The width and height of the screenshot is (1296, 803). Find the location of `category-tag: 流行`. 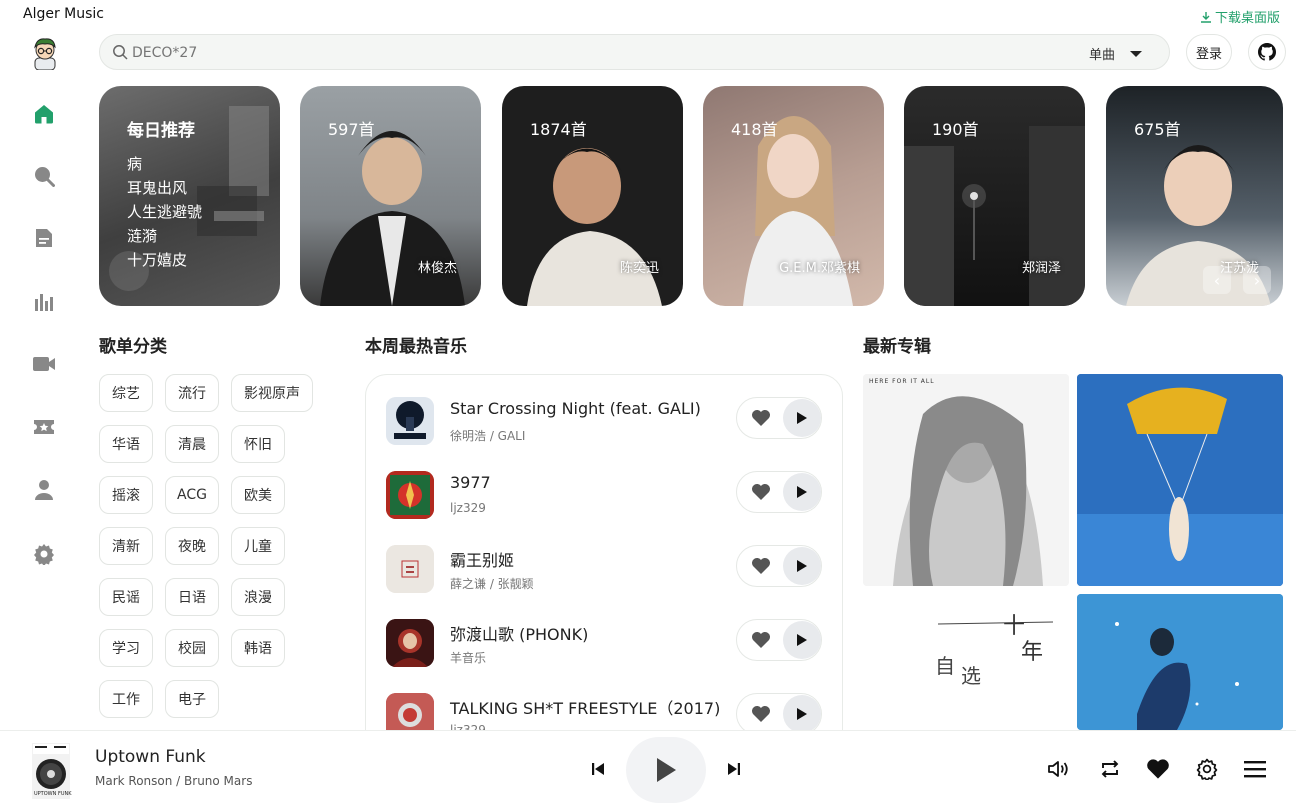

category-tag: 流行 is located at coordinates (192, 393).